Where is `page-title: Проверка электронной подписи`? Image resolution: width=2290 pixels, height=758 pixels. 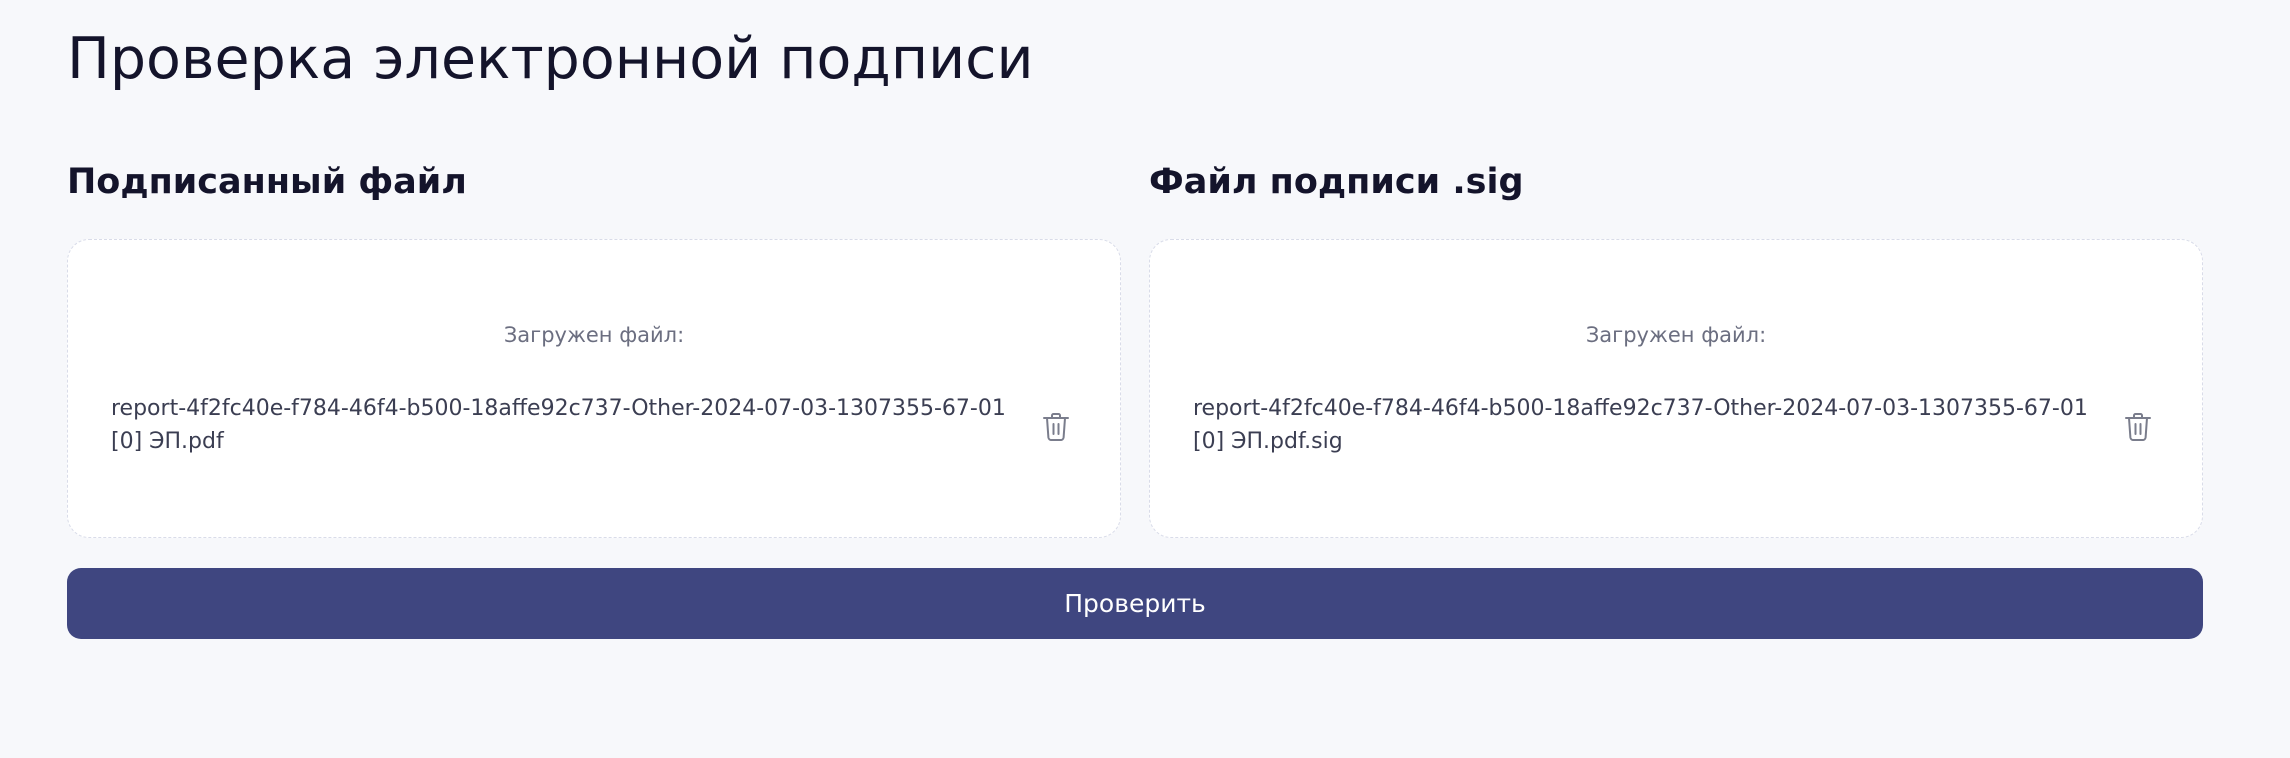 page-title: Проверка электронной подписи is located at coordinates (550, 59).